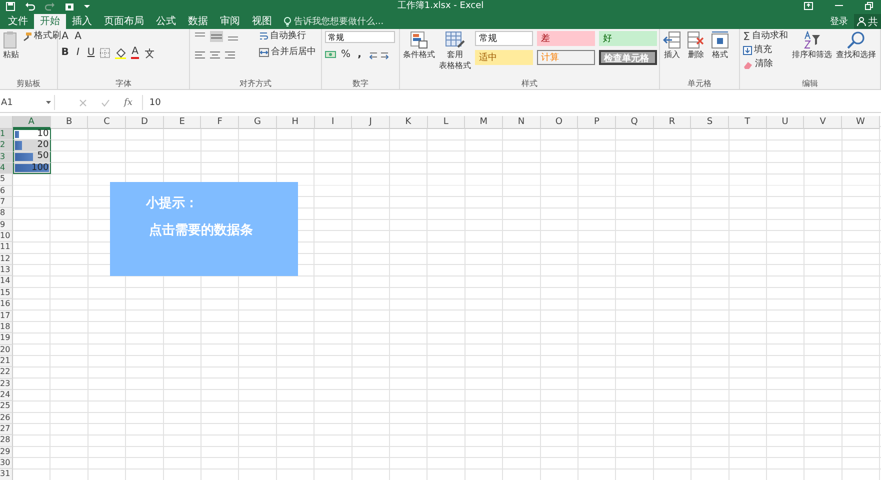  I want to click on row-header: 7, so click(6, 202).